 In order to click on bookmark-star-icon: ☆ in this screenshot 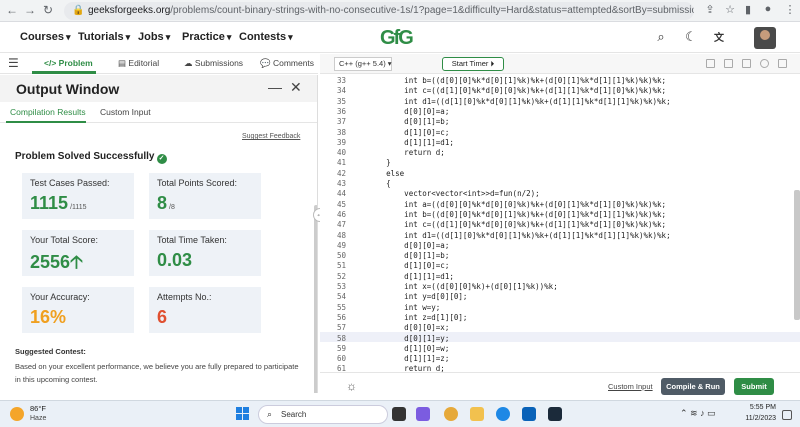, I will do `click(730, 9)`.